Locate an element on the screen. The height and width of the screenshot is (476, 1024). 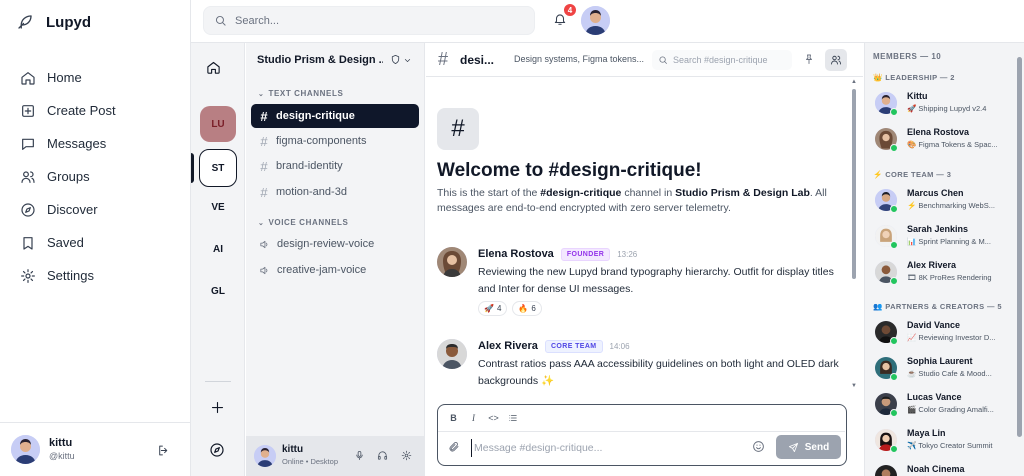
voice-channel-creative-jam: creative-jam-voice is located at coordinates (335, 270).